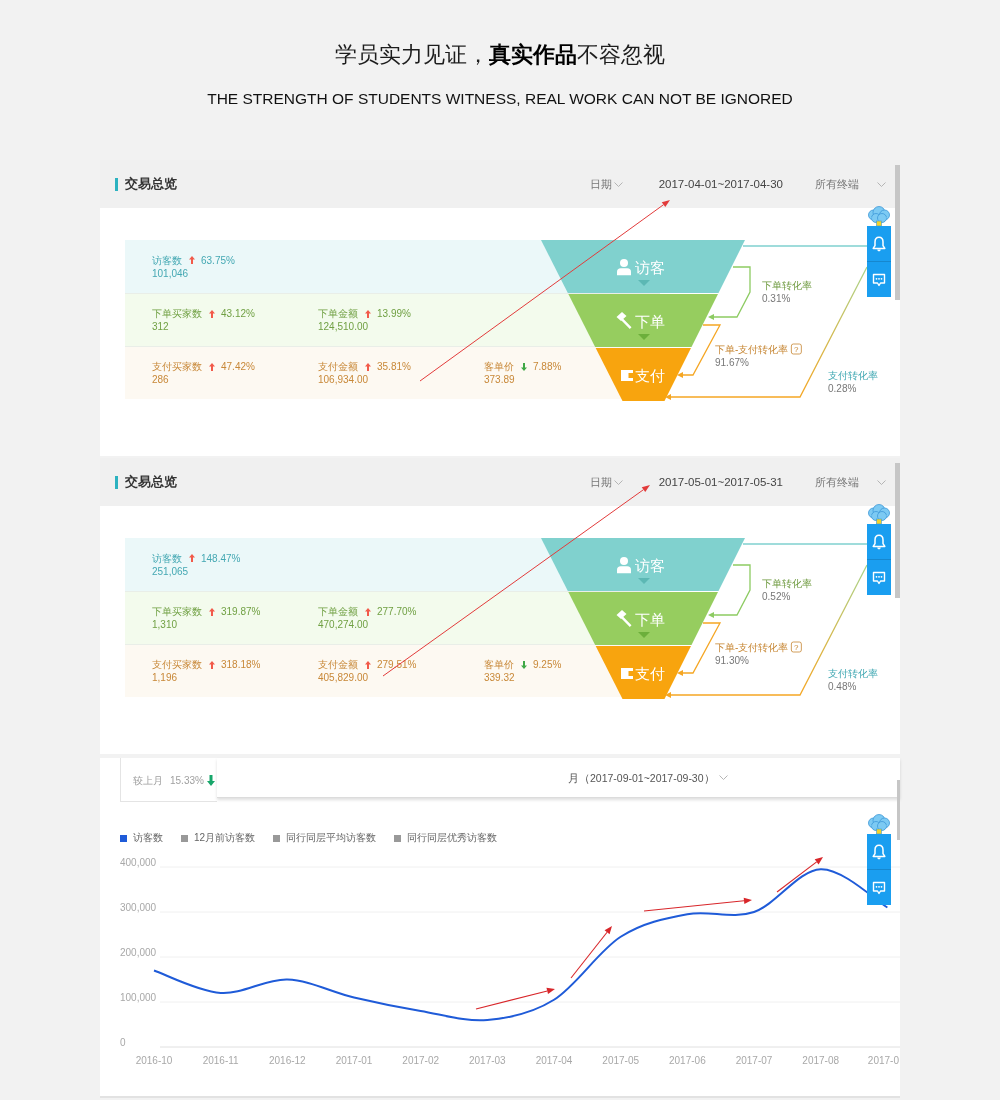 This screenshot has height=1100, width=1000. What do you see at coordinates (343, 677) in the screenshot?
I see `metric-value: 405,829.00` at bounding box center [343, 677].